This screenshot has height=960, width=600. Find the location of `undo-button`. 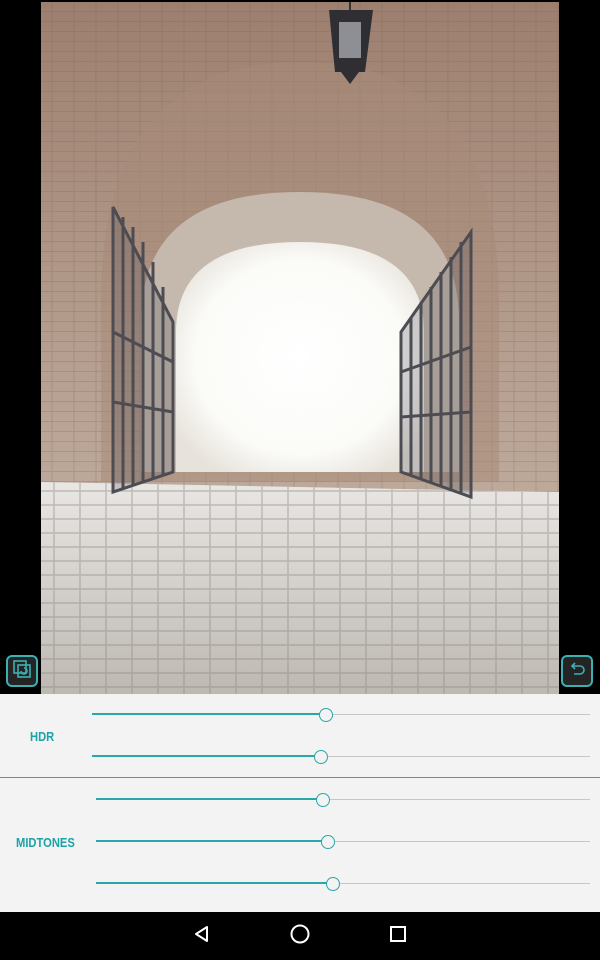

undo-button is located at coordinates (577, 671).